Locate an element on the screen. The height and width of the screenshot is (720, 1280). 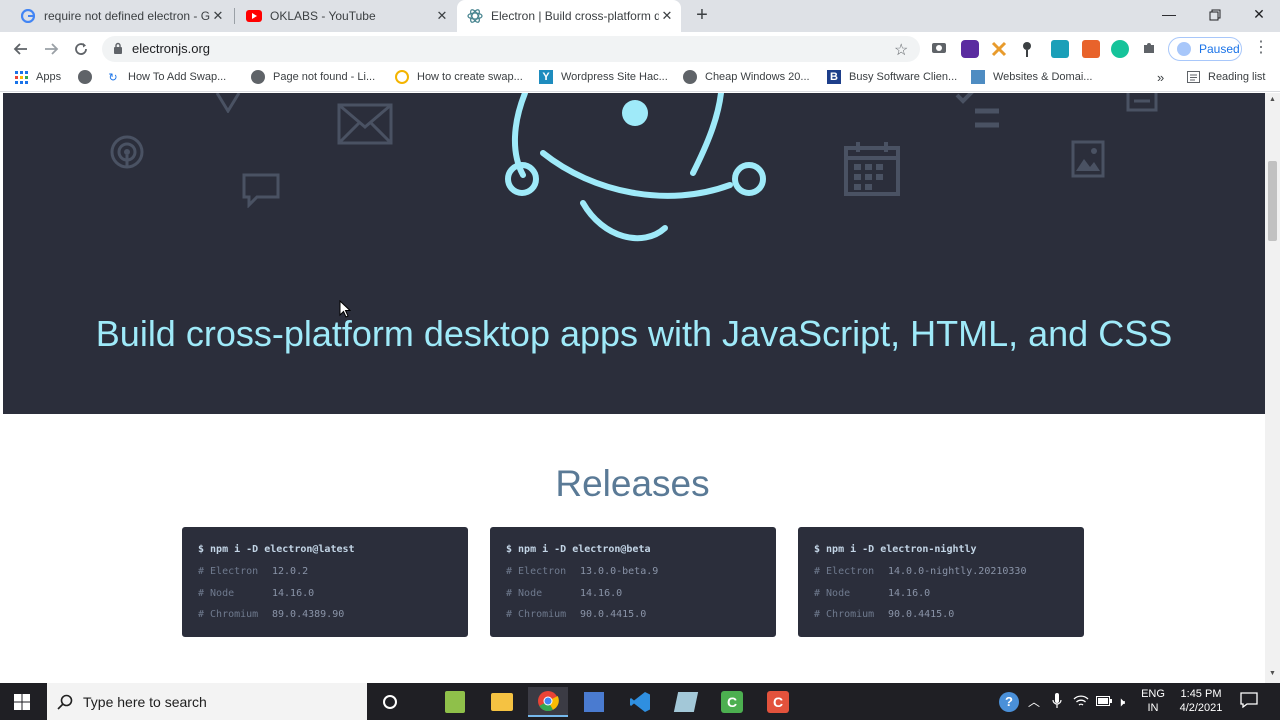
bookmark-globe is located at coordinates (89, 77).